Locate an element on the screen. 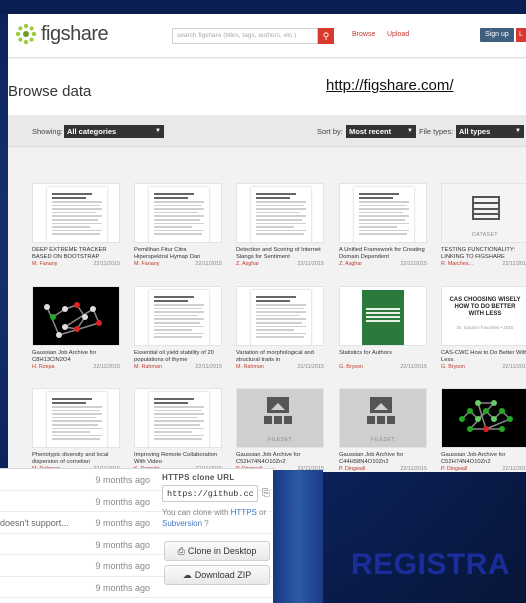  figshare-logo-icon is located at coordinates (26, 34).